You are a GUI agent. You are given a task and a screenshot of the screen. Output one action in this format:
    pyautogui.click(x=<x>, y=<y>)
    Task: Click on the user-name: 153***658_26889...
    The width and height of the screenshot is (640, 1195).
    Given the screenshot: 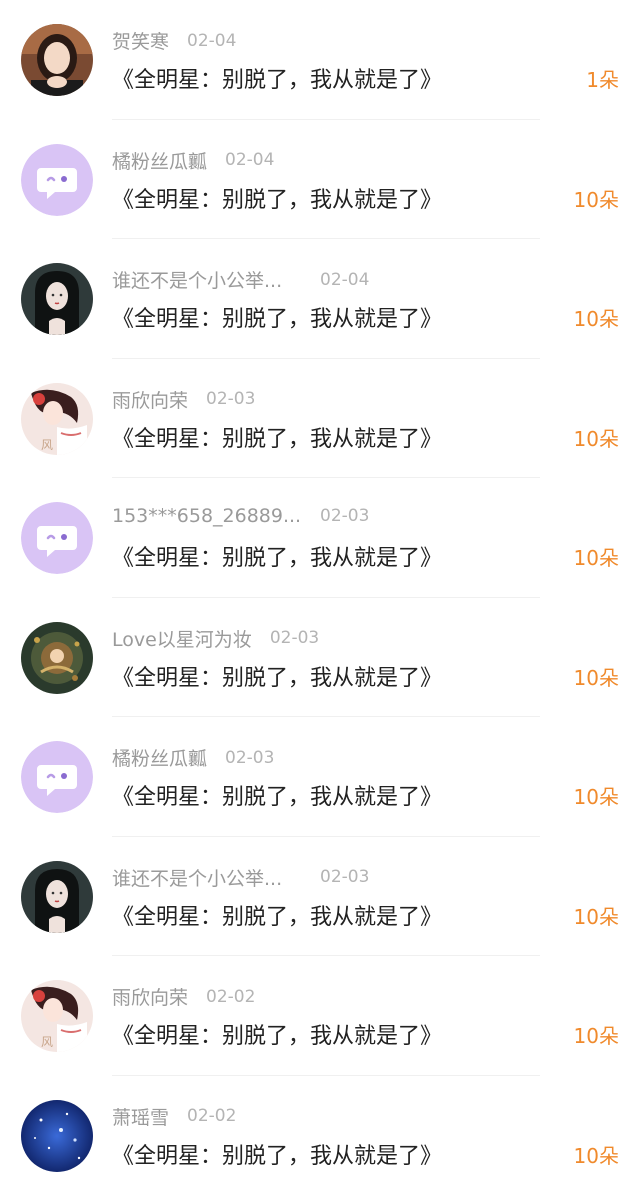 What is the action you would take?
    pyautogui.click(x=207, y=516)
    